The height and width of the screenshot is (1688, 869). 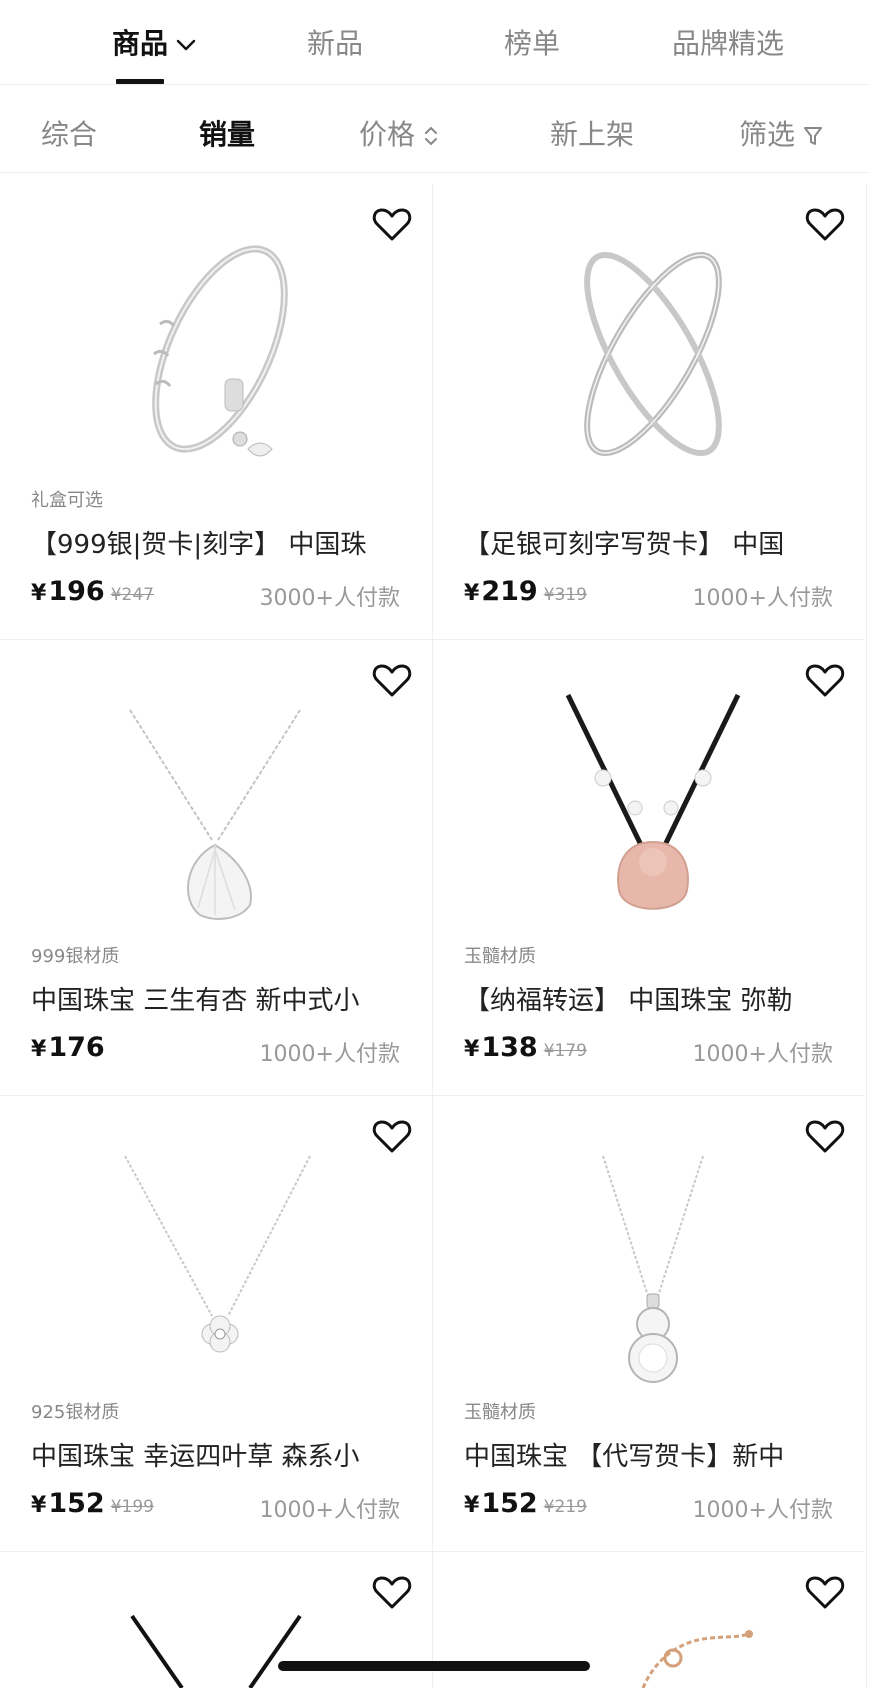 What do you see at coordinates (75, 1412) in the screenshot?
I see `product-tag: 925银材质` at bounding box center [75, 1412].